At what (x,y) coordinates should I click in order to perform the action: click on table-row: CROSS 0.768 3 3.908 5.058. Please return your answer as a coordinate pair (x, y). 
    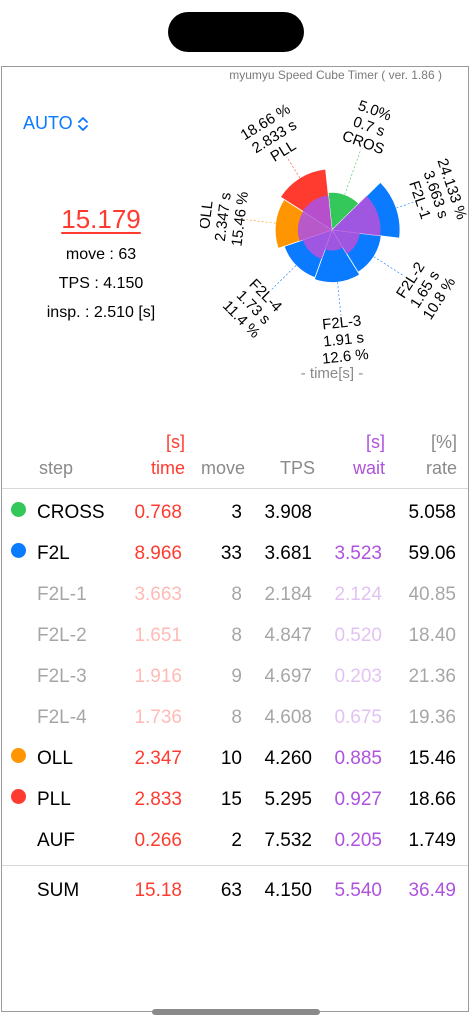
    Looking at the image, I should click on (235, 522).